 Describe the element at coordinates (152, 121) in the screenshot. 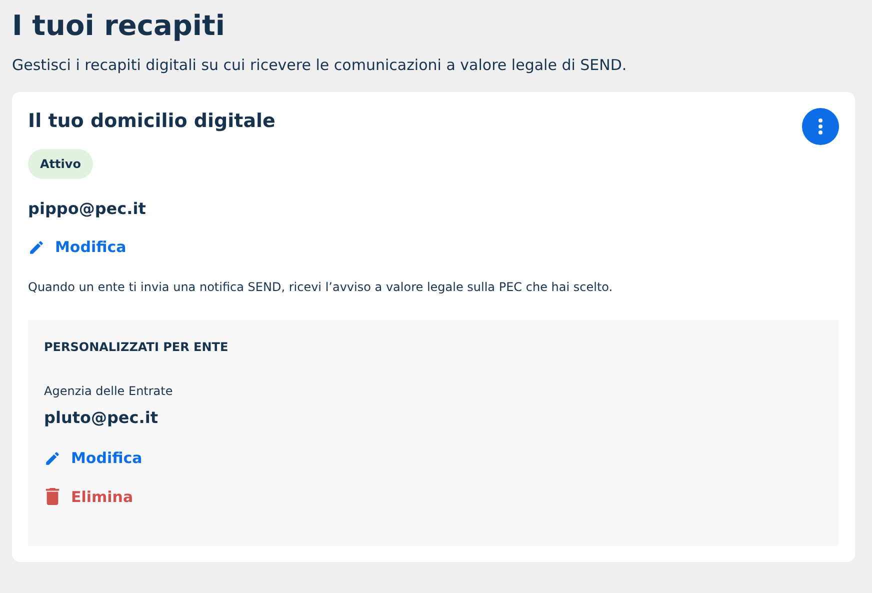

I see `card-title: Il tuo domicilio digitale` at that location.